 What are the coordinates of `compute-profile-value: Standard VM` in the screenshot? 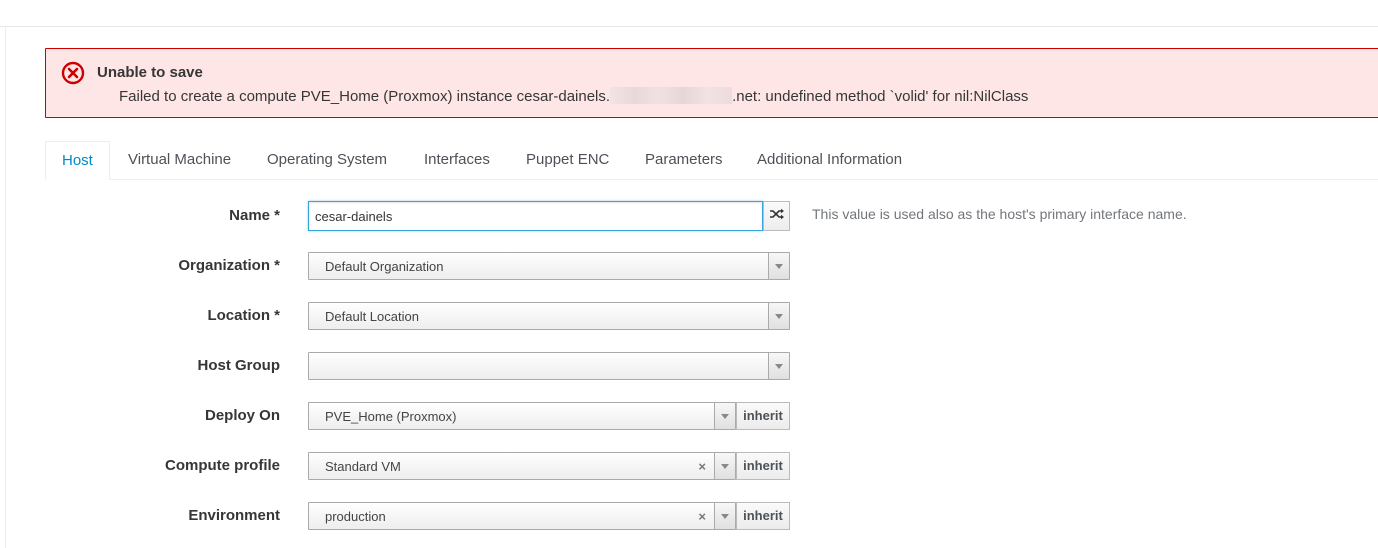 It's located at (363, 466).